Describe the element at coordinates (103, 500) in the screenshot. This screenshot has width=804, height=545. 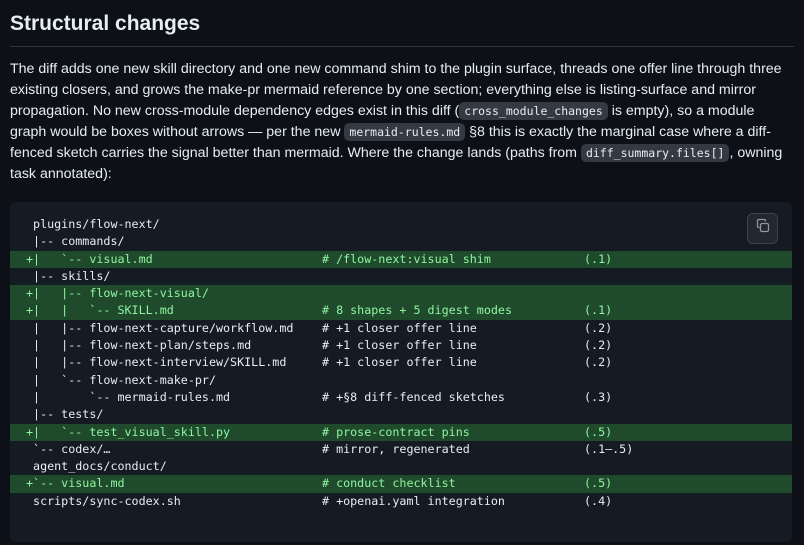
I see `line-path: scripts/sync-codex.sh` at that location.